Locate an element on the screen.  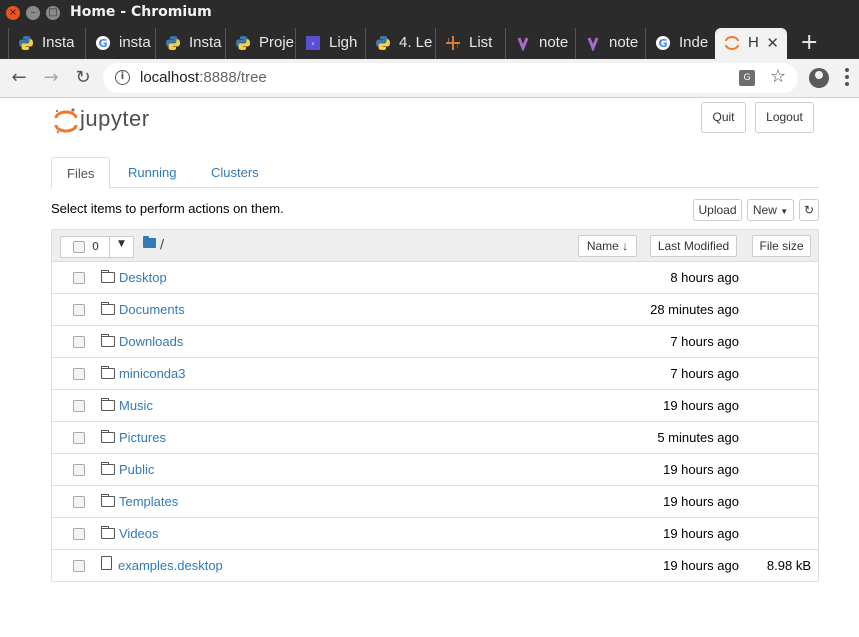
tab-label: Ligh is located at coordinates (343, 42).